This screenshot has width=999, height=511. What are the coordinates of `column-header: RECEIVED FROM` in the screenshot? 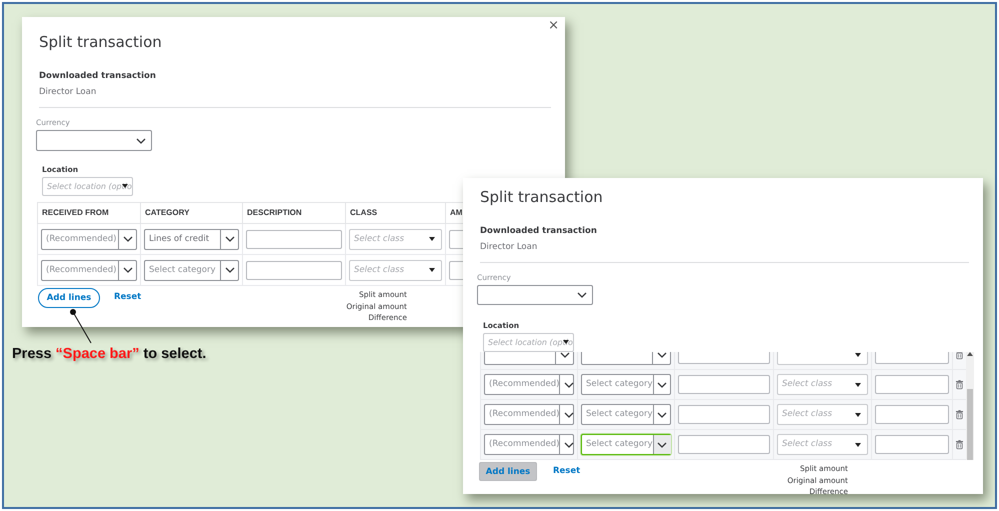 It's located at (88, 213).